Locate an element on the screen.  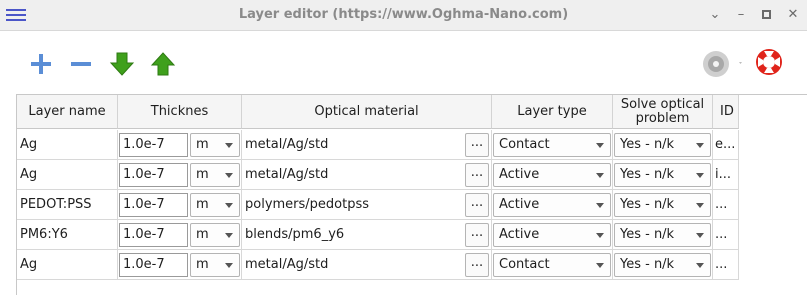
add-layer-button is located at coordinates (41, 64).